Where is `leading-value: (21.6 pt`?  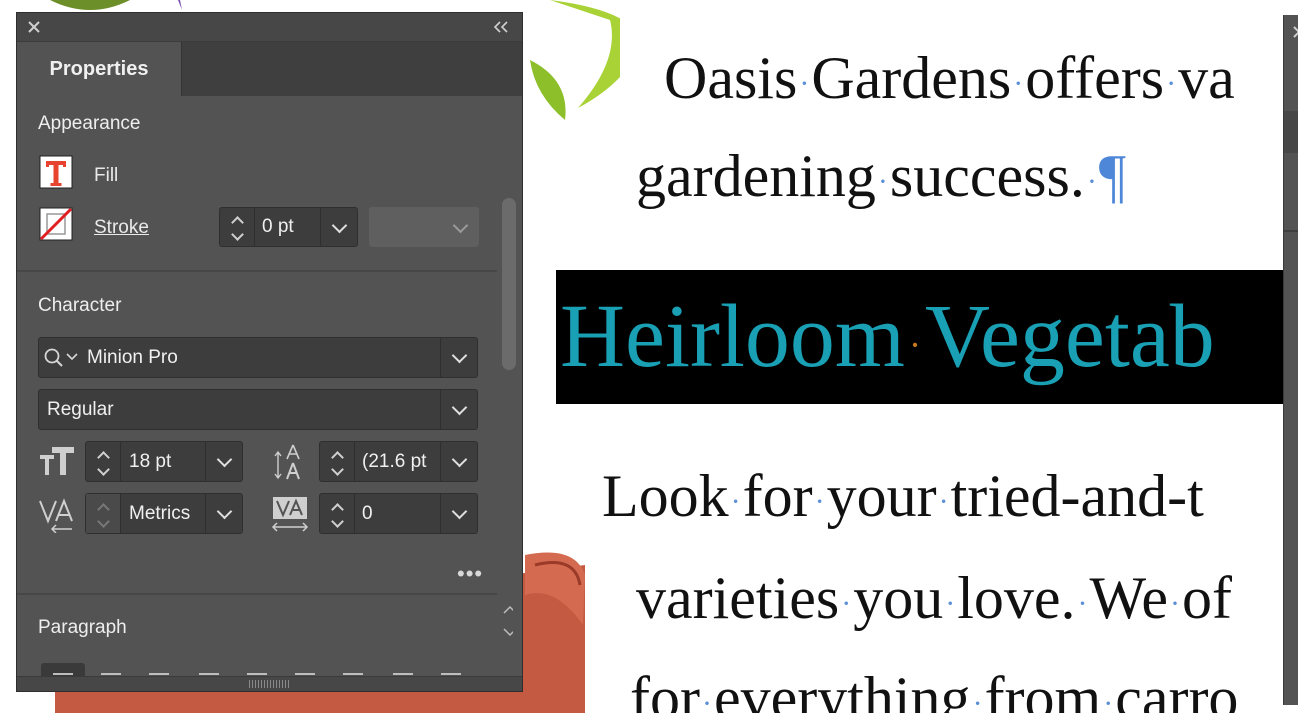 leading-value: (21.6 pt is located at coordinates (394, 462).